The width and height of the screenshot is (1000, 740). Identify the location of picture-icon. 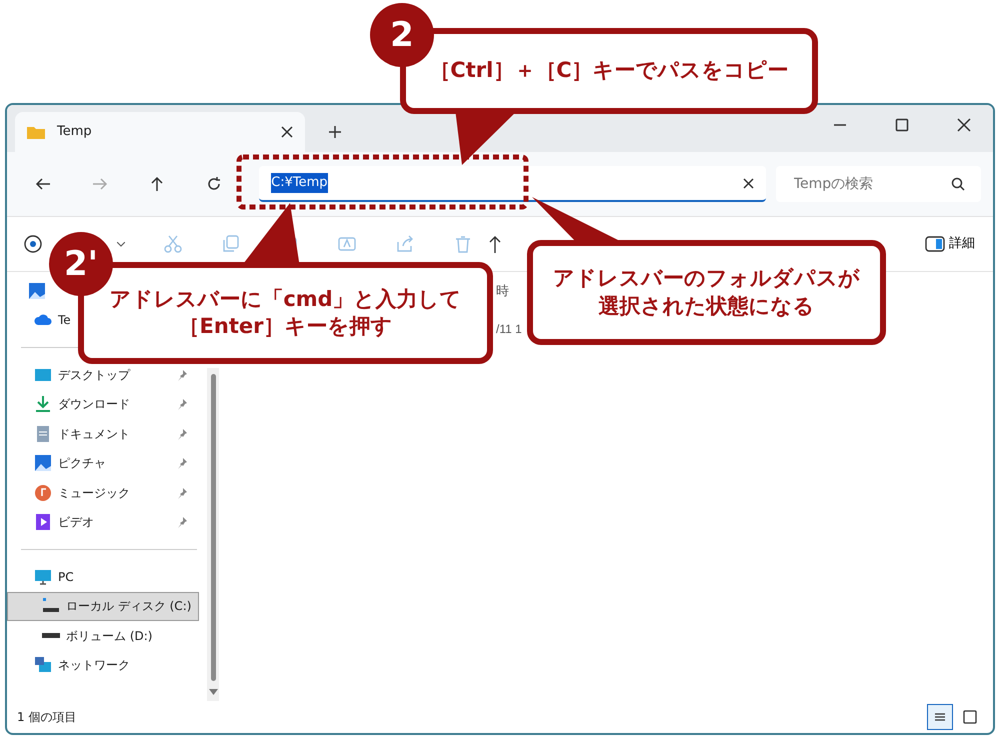
(43, 463).